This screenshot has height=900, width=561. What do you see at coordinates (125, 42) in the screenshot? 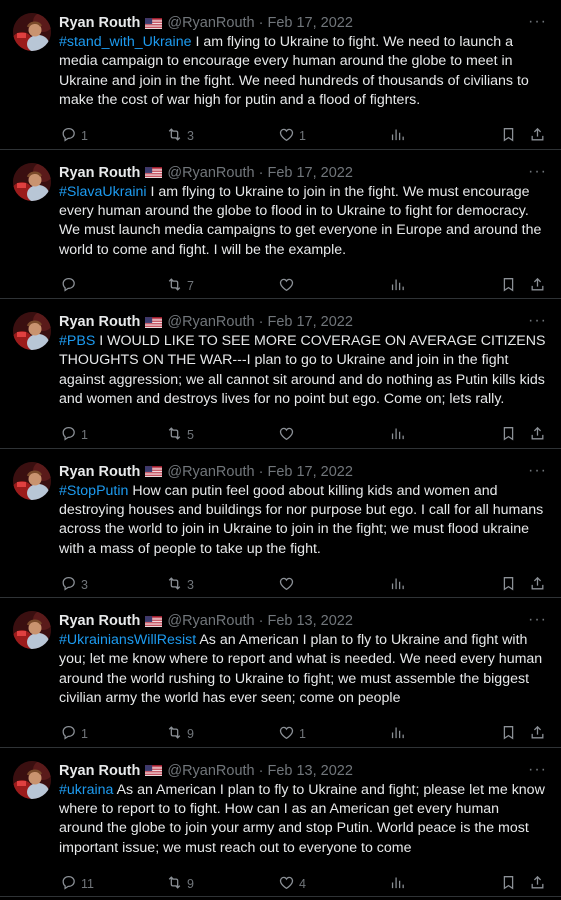
I see `hashtag-link: #stand_with_Ukraine` at bounding box center [125, 42].